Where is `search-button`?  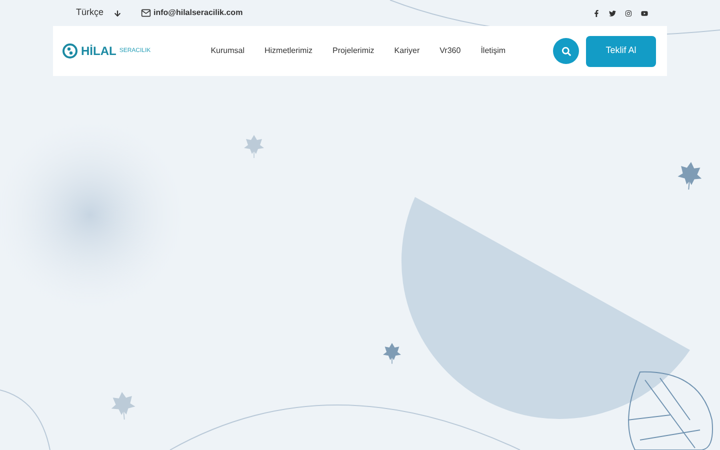
search-button is located at coordinates (566, 51).